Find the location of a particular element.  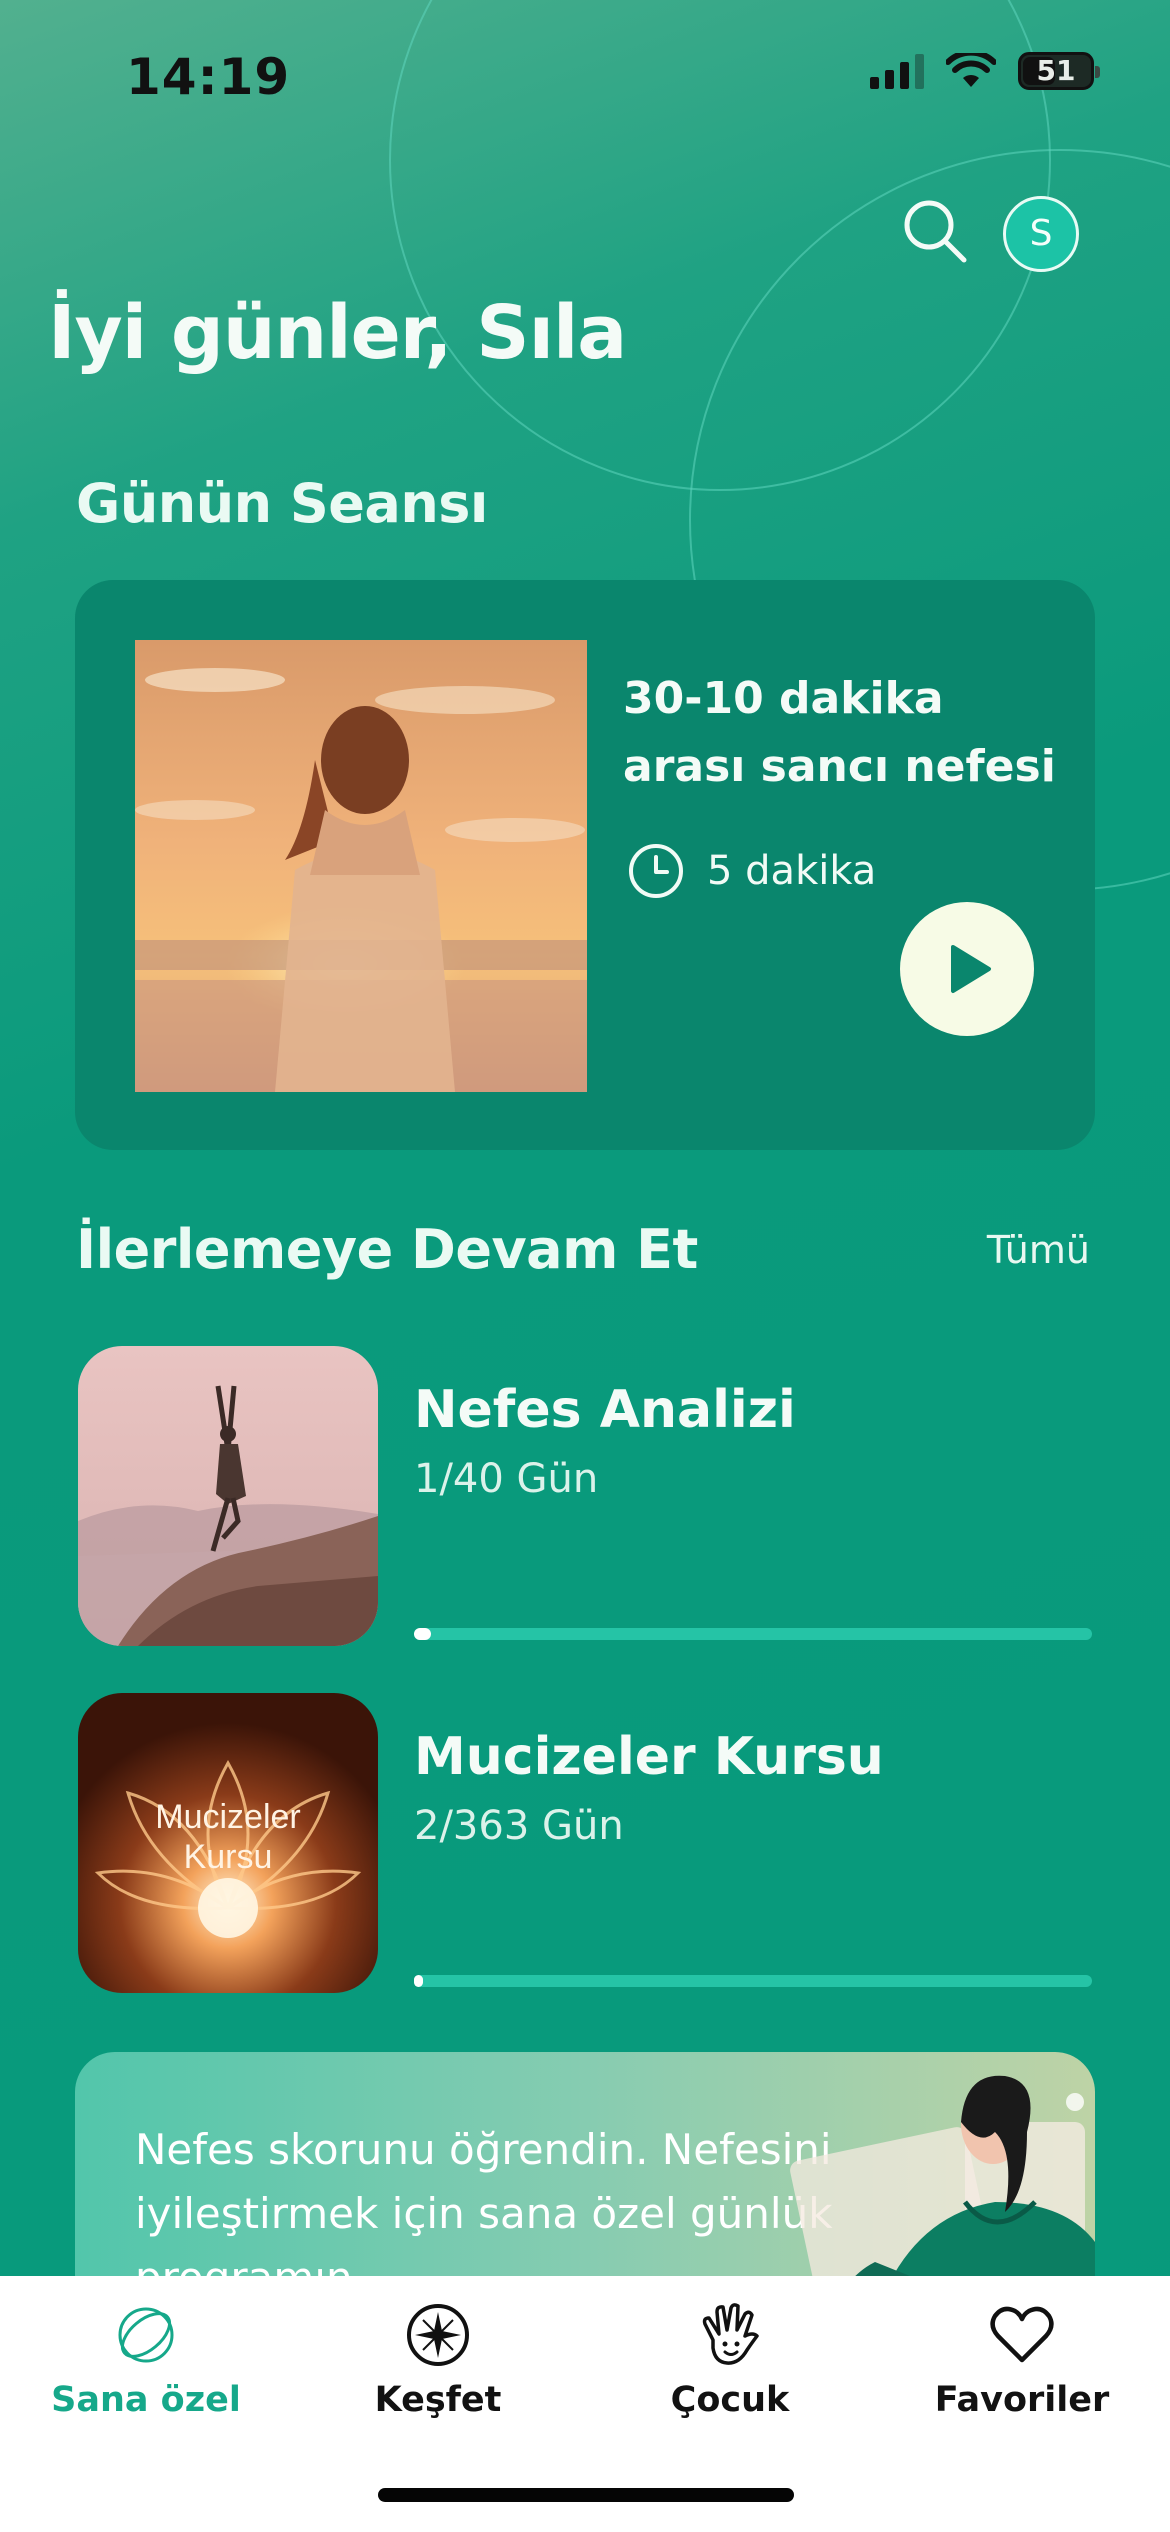

greeting-title: İyi günler, Sıla is located at coordinates (337, 333).